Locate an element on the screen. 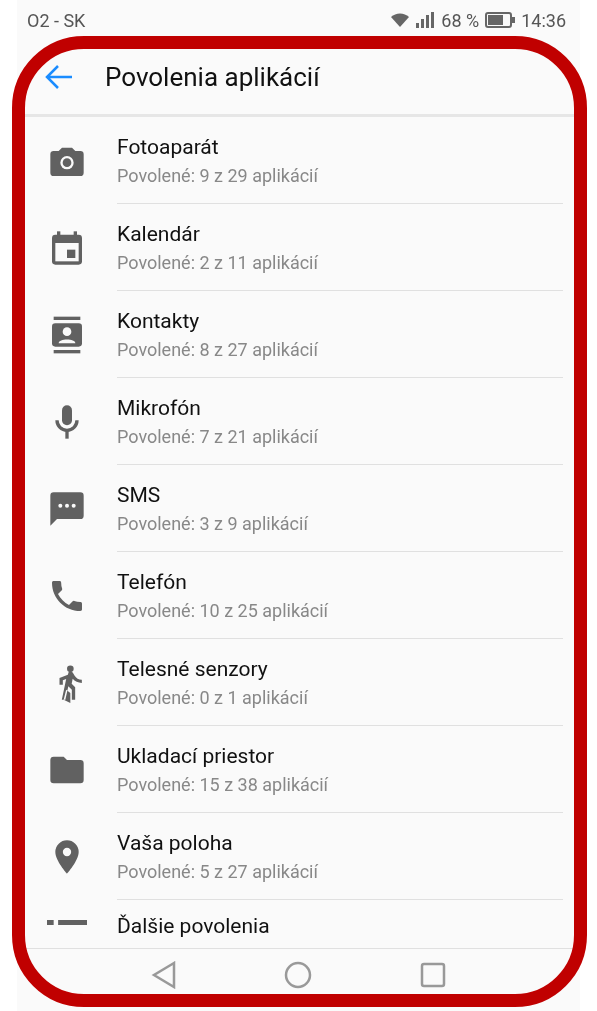 This screenshot has height=1011, width=597. back-arrow-icon is located at coordinates (59, 77).